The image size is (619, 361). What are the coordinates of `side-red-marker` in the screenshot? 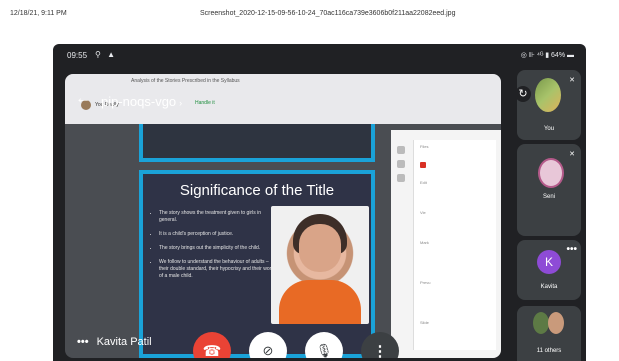 It's located at (423, 165).